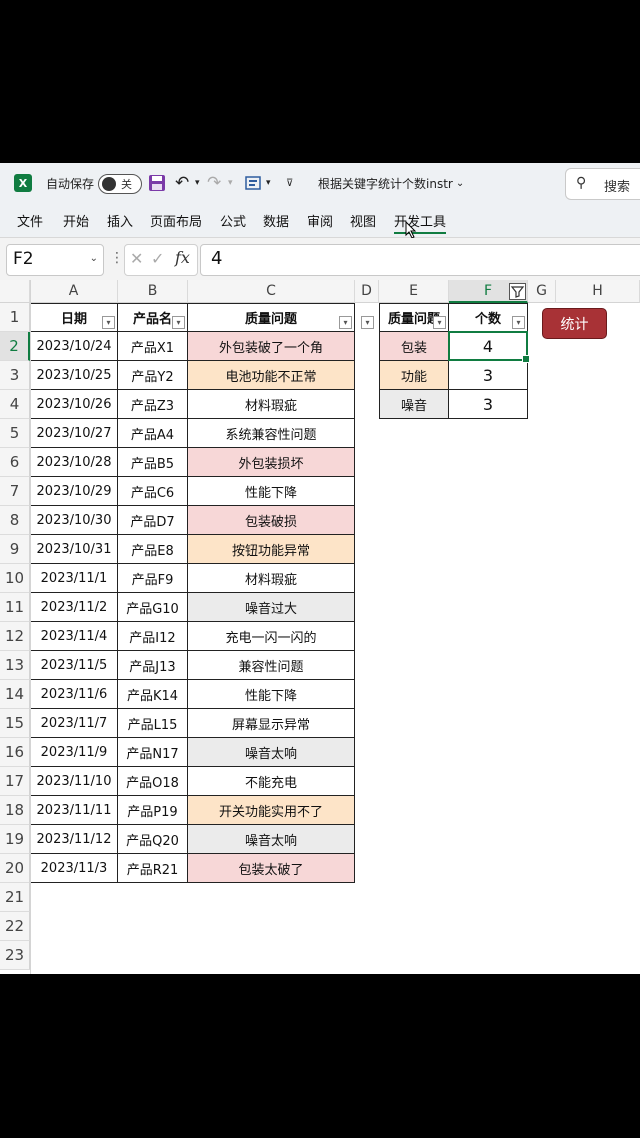 This screenshot has height=1138, width=640. I want to click on column-header-a: A, so click(74, 291).